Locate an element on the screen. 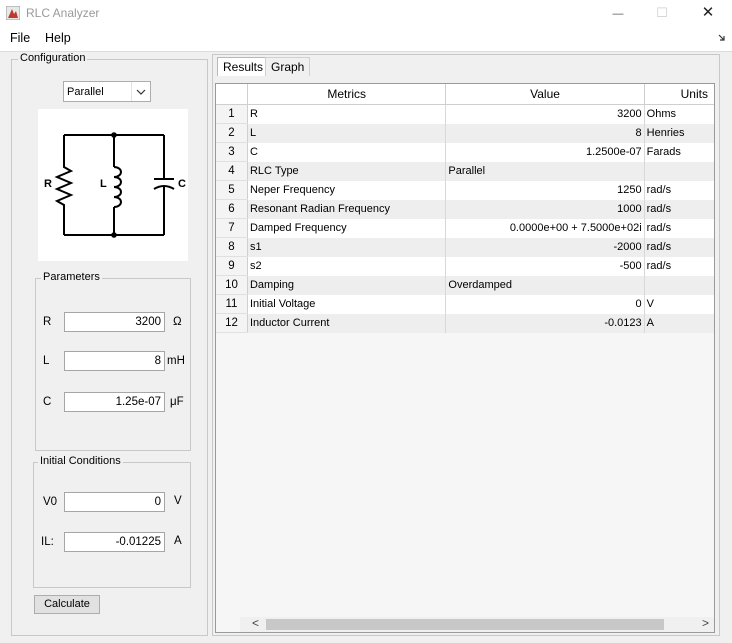 This screenshot has height=643, width=732. initial-conditions-panel: Initial Conditions is located at coordinates (112, 521).